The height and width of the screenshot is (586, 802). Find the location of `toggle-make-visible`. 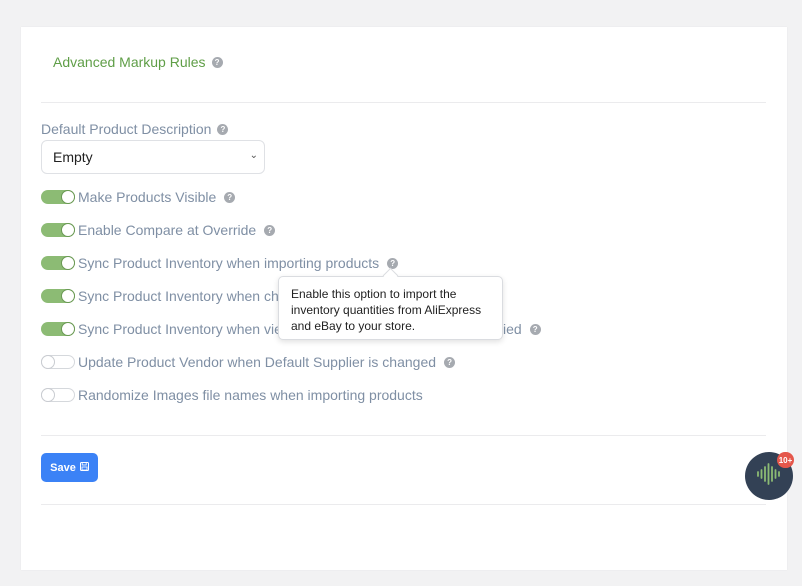

toggle-make-visible is located at coordinates (58, 197).